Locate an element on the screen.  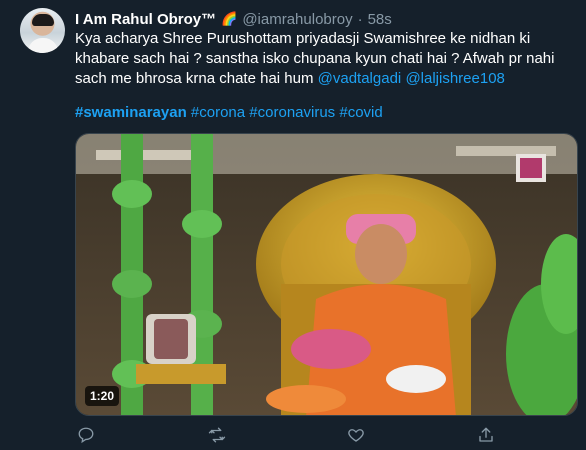
heart-icon is located at coordinates (356, 435).